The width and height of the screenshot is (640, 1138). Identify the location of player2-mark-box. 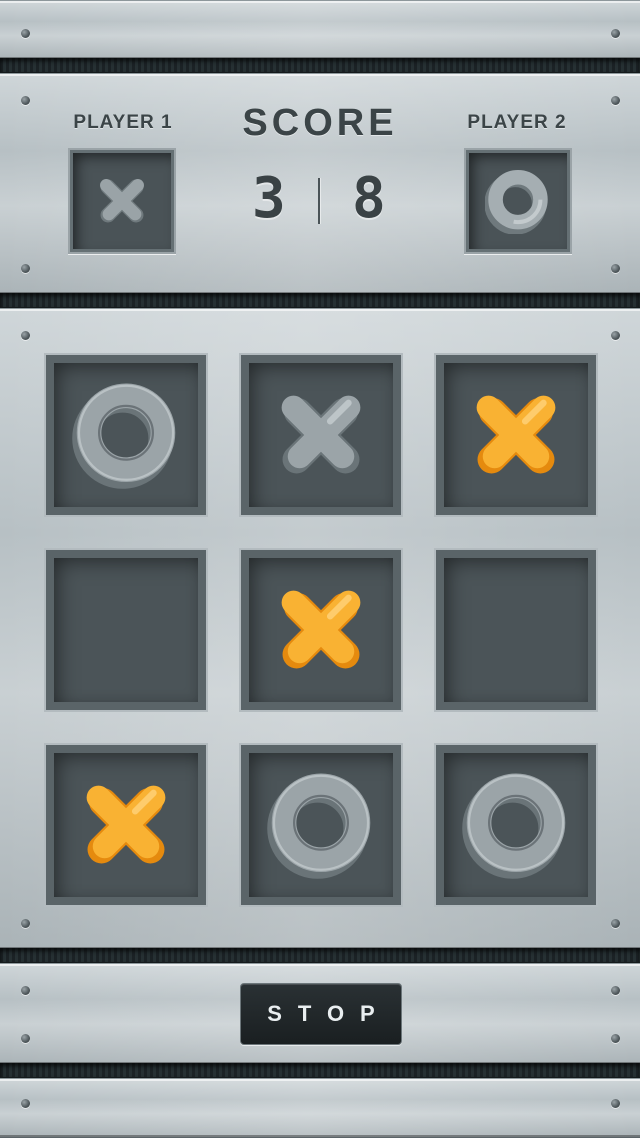
(518, 201).